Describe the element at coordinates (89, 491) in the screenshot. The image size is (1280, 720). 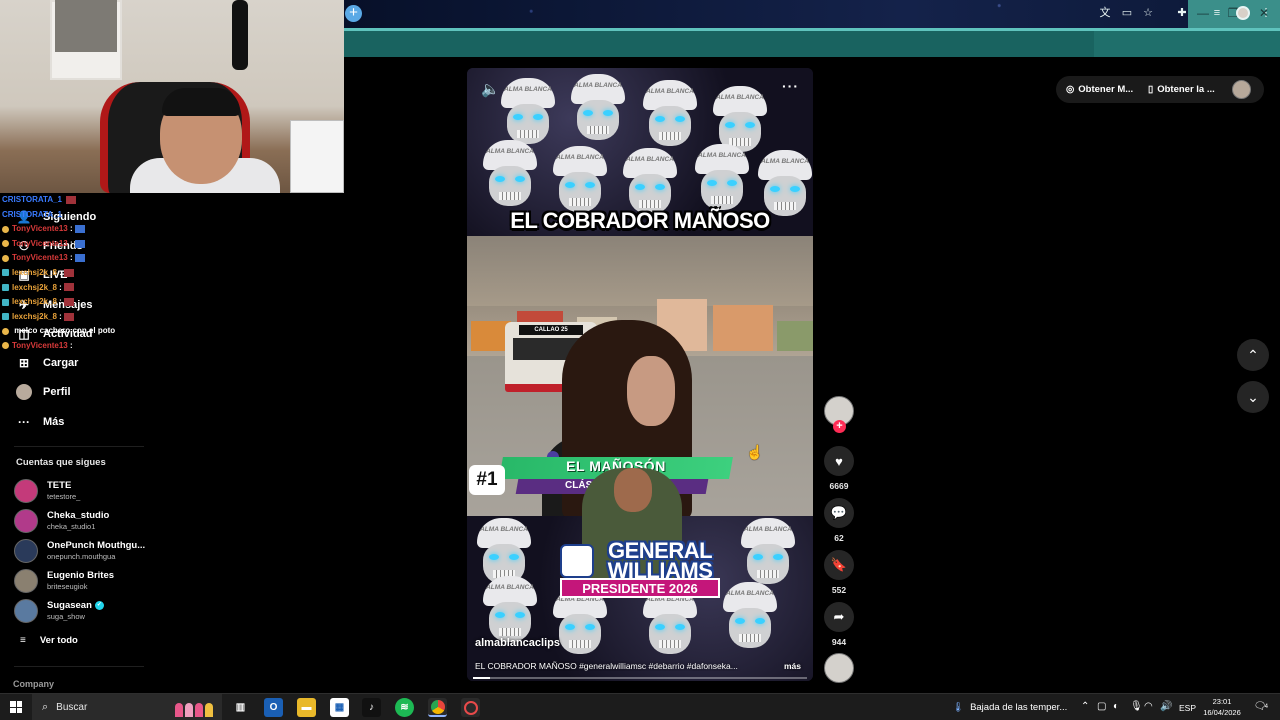
I see `following-account: TETE tetestore_` at that location.